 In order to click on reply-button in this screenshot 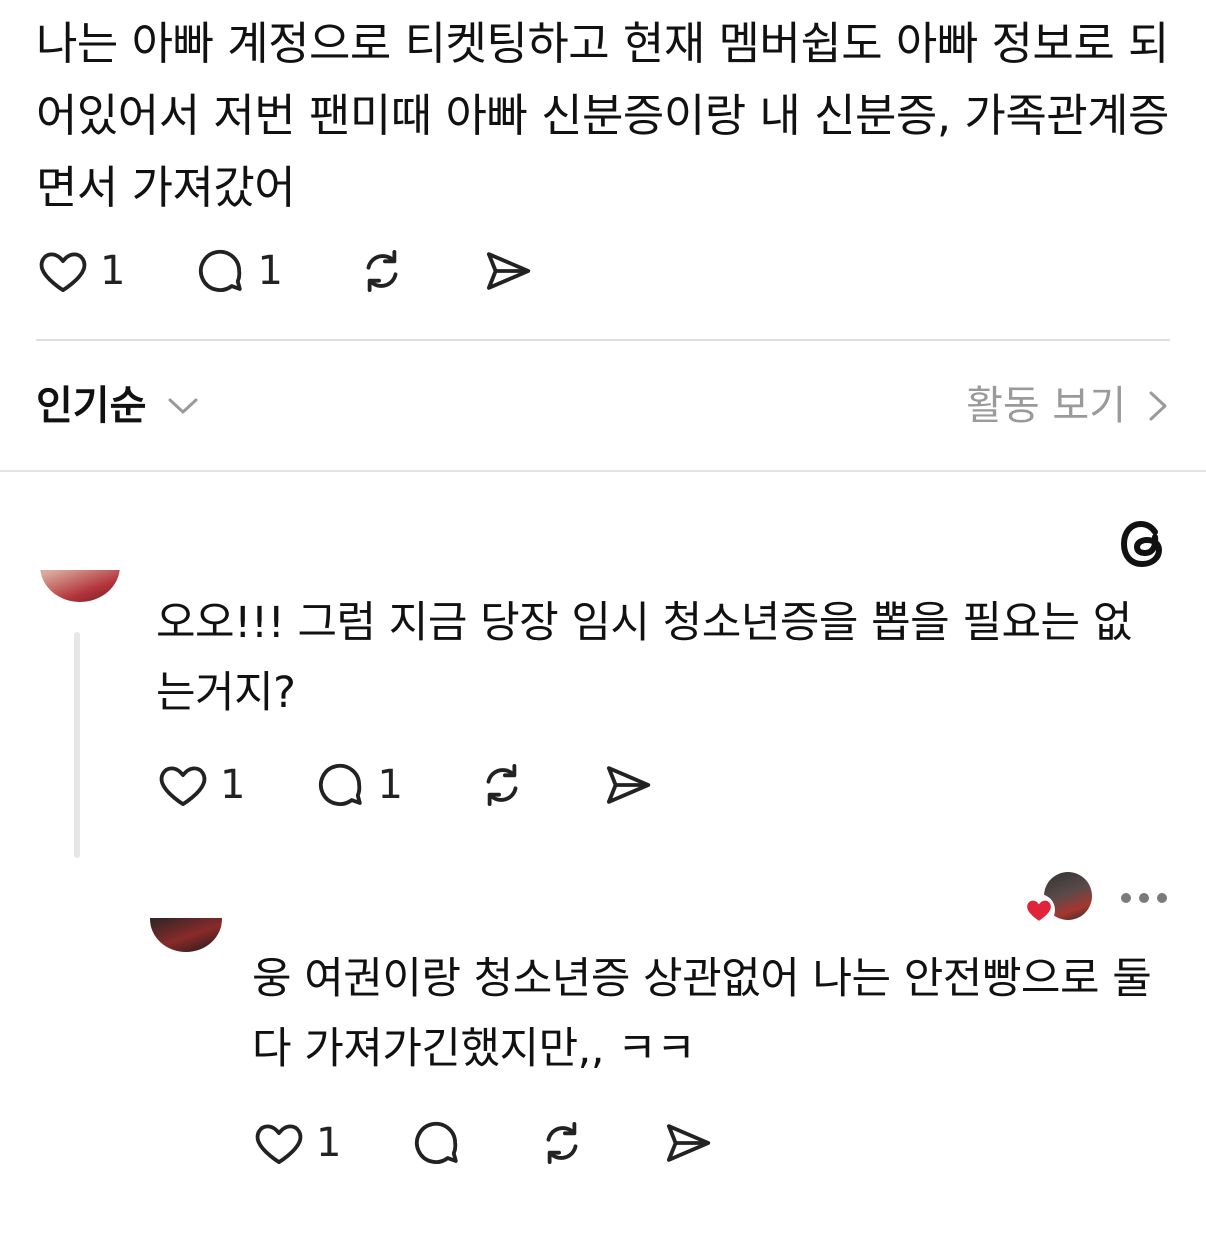, I will do `click(436, 1143)`.